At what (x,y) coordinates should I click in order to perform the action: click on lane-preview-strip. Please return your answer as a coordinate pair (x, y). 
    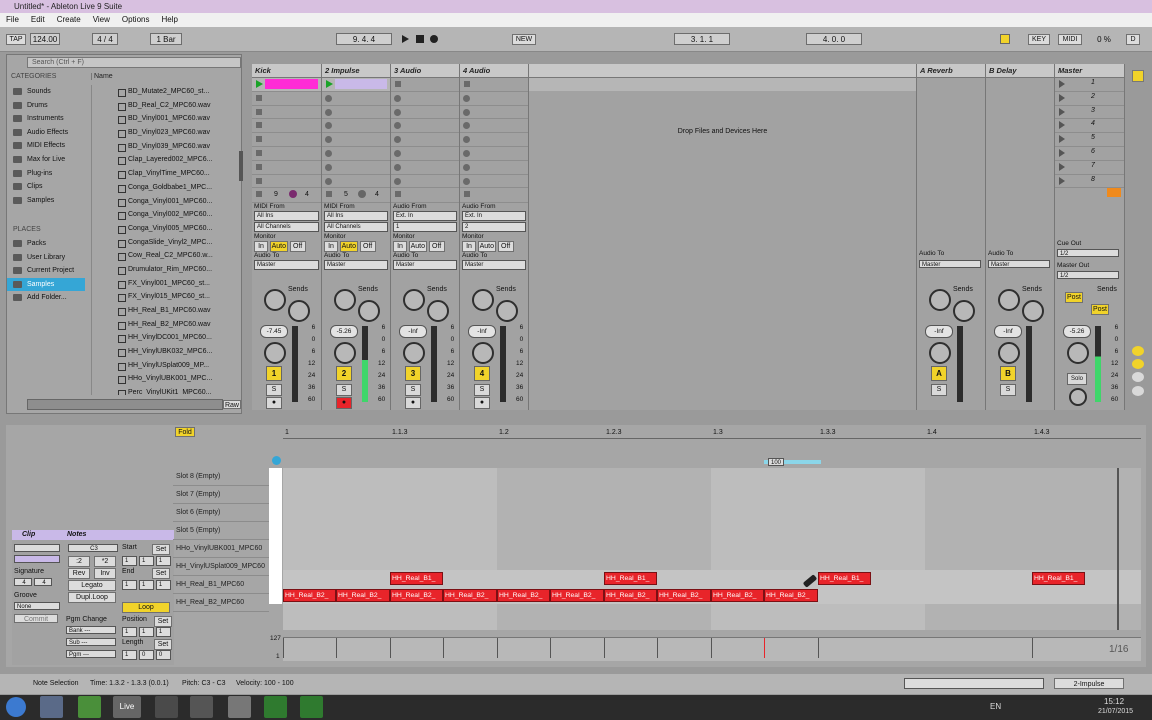
    Looking at the image, I should click on (275, 536).